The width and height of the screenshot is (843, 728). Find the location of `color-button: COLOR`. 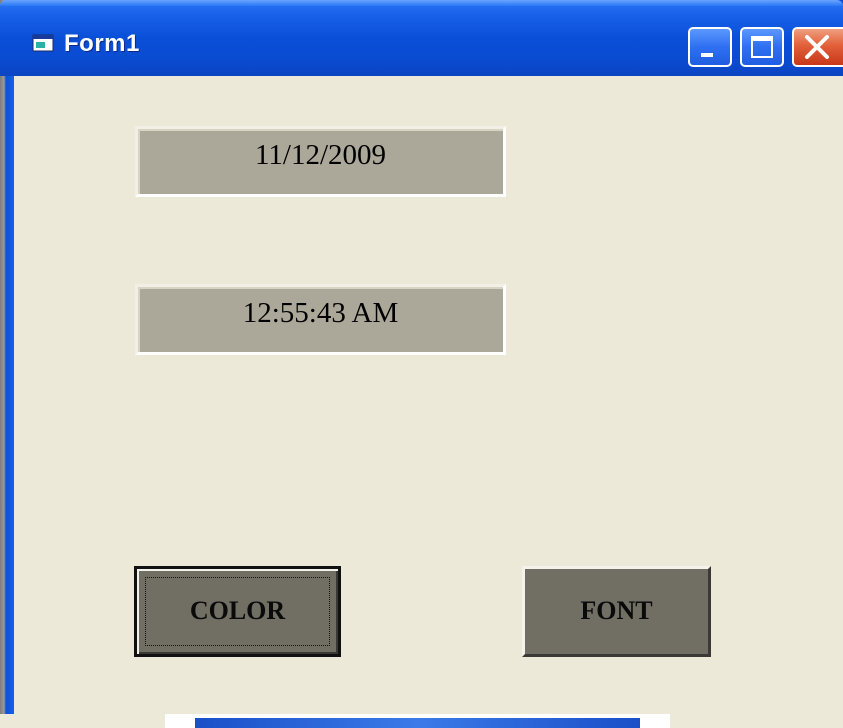

color-button: COLOR is located at coordinates (237, 611).